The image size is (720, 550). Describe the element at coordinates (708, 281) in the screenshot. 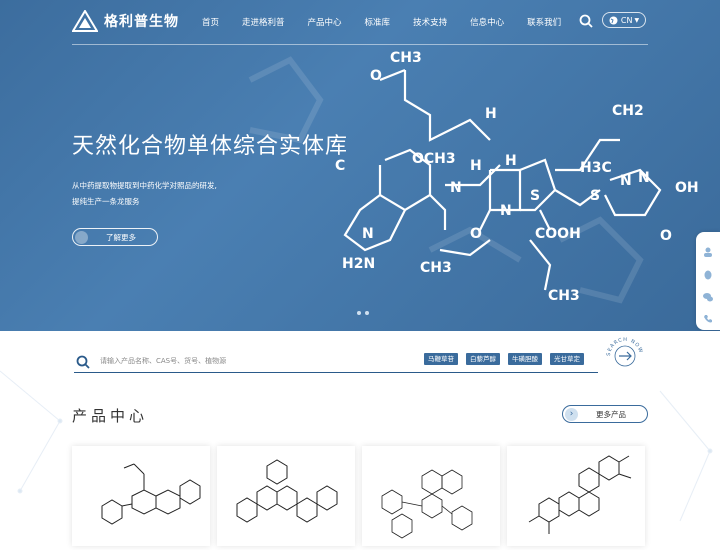

I see `floating-contact-bar` at that location.